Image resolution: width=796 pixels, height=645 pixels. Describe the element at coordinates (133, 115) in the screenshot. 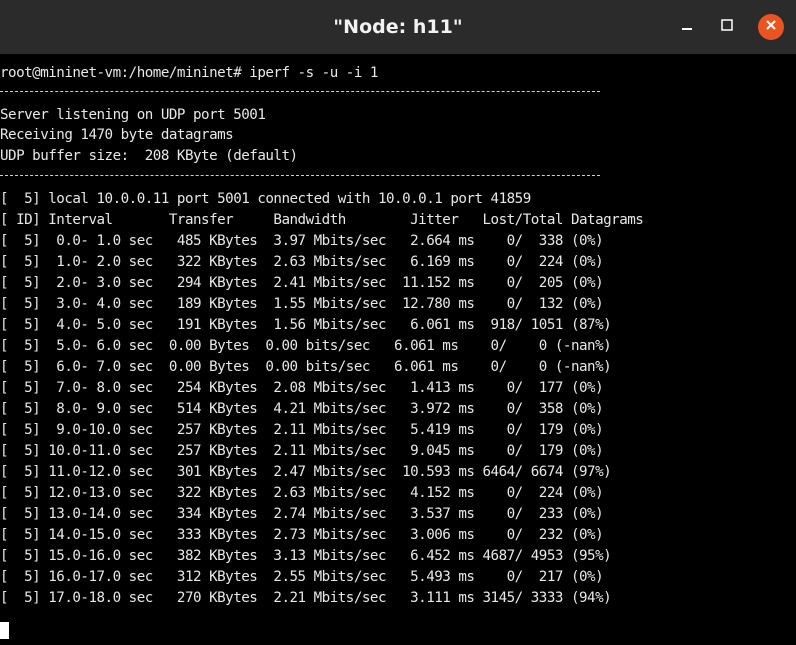

I see `server-listening-line: Server listening on UDP port 5001` at that location.